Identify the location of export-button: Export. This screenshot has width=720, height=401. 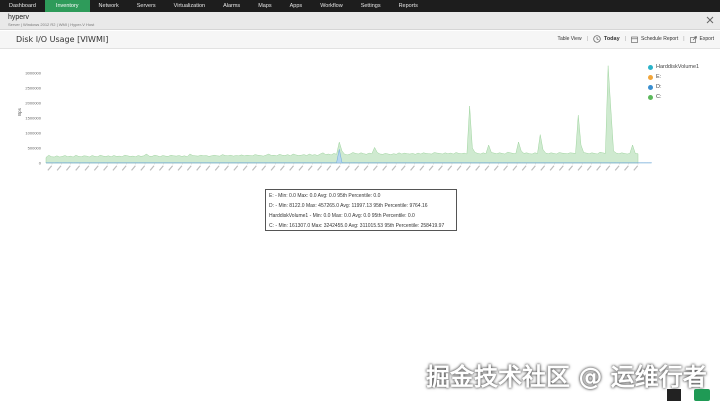
(701, 39).